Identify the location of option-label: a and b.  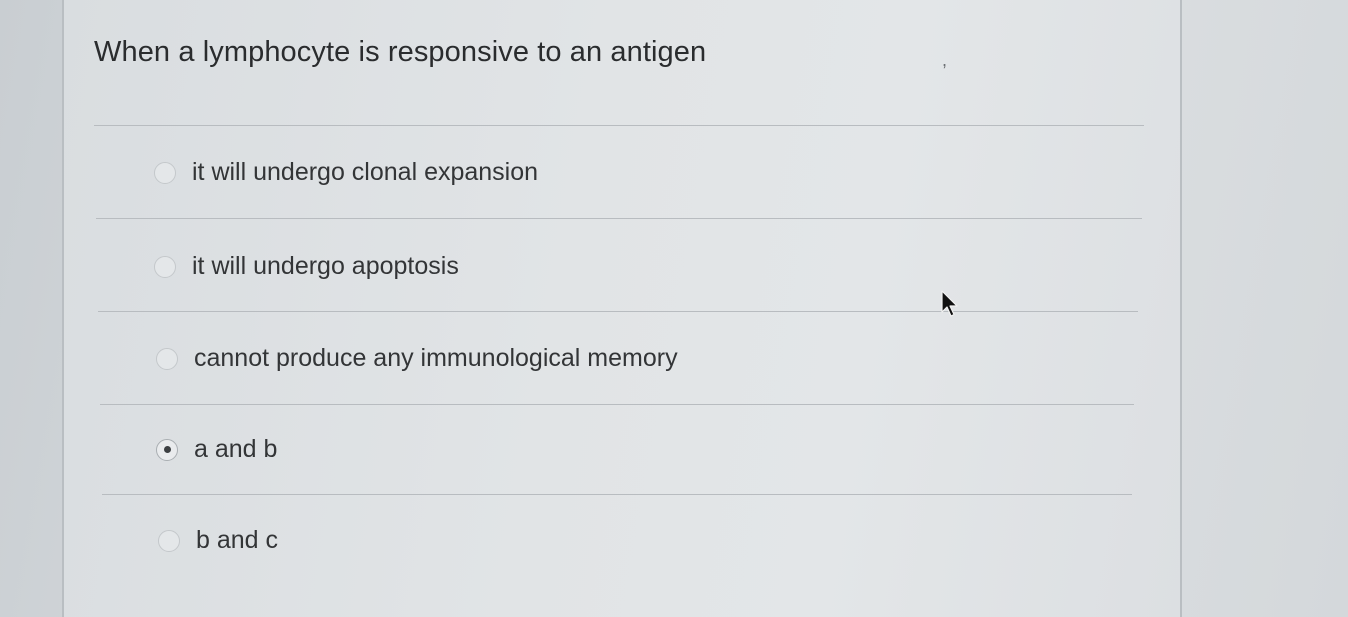
(236, 449).